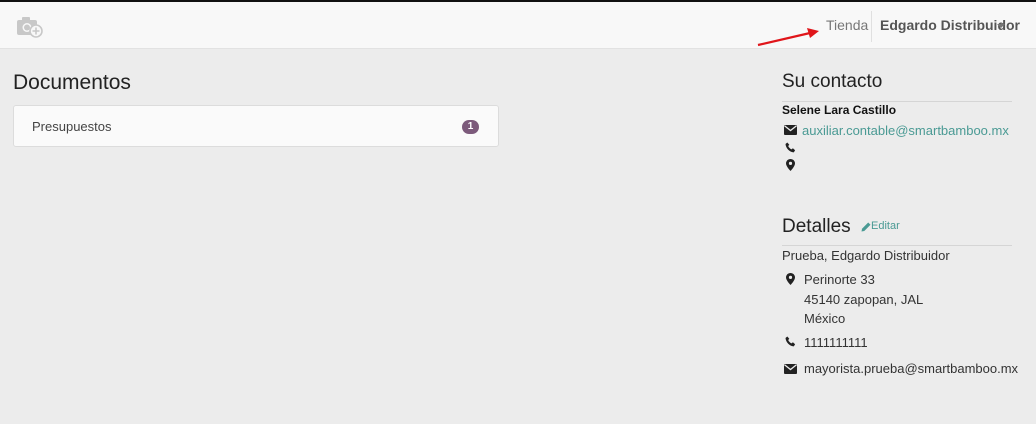  Describe the element at coordinates (816, 226) in the screenshot. I see `details-title: Detalles` at that location.